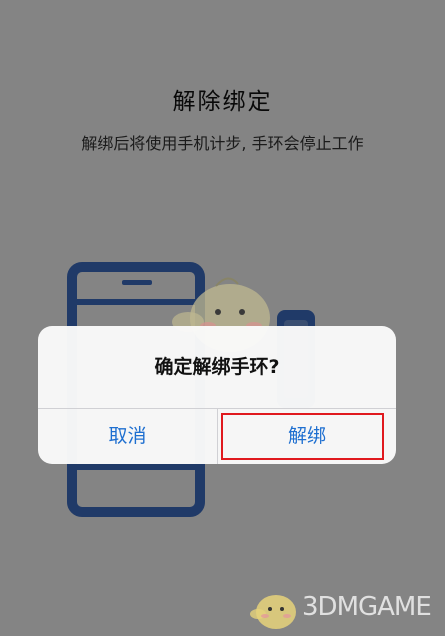  I want to click on dialog-message: 确定解绑手环?, so click(217, 367).